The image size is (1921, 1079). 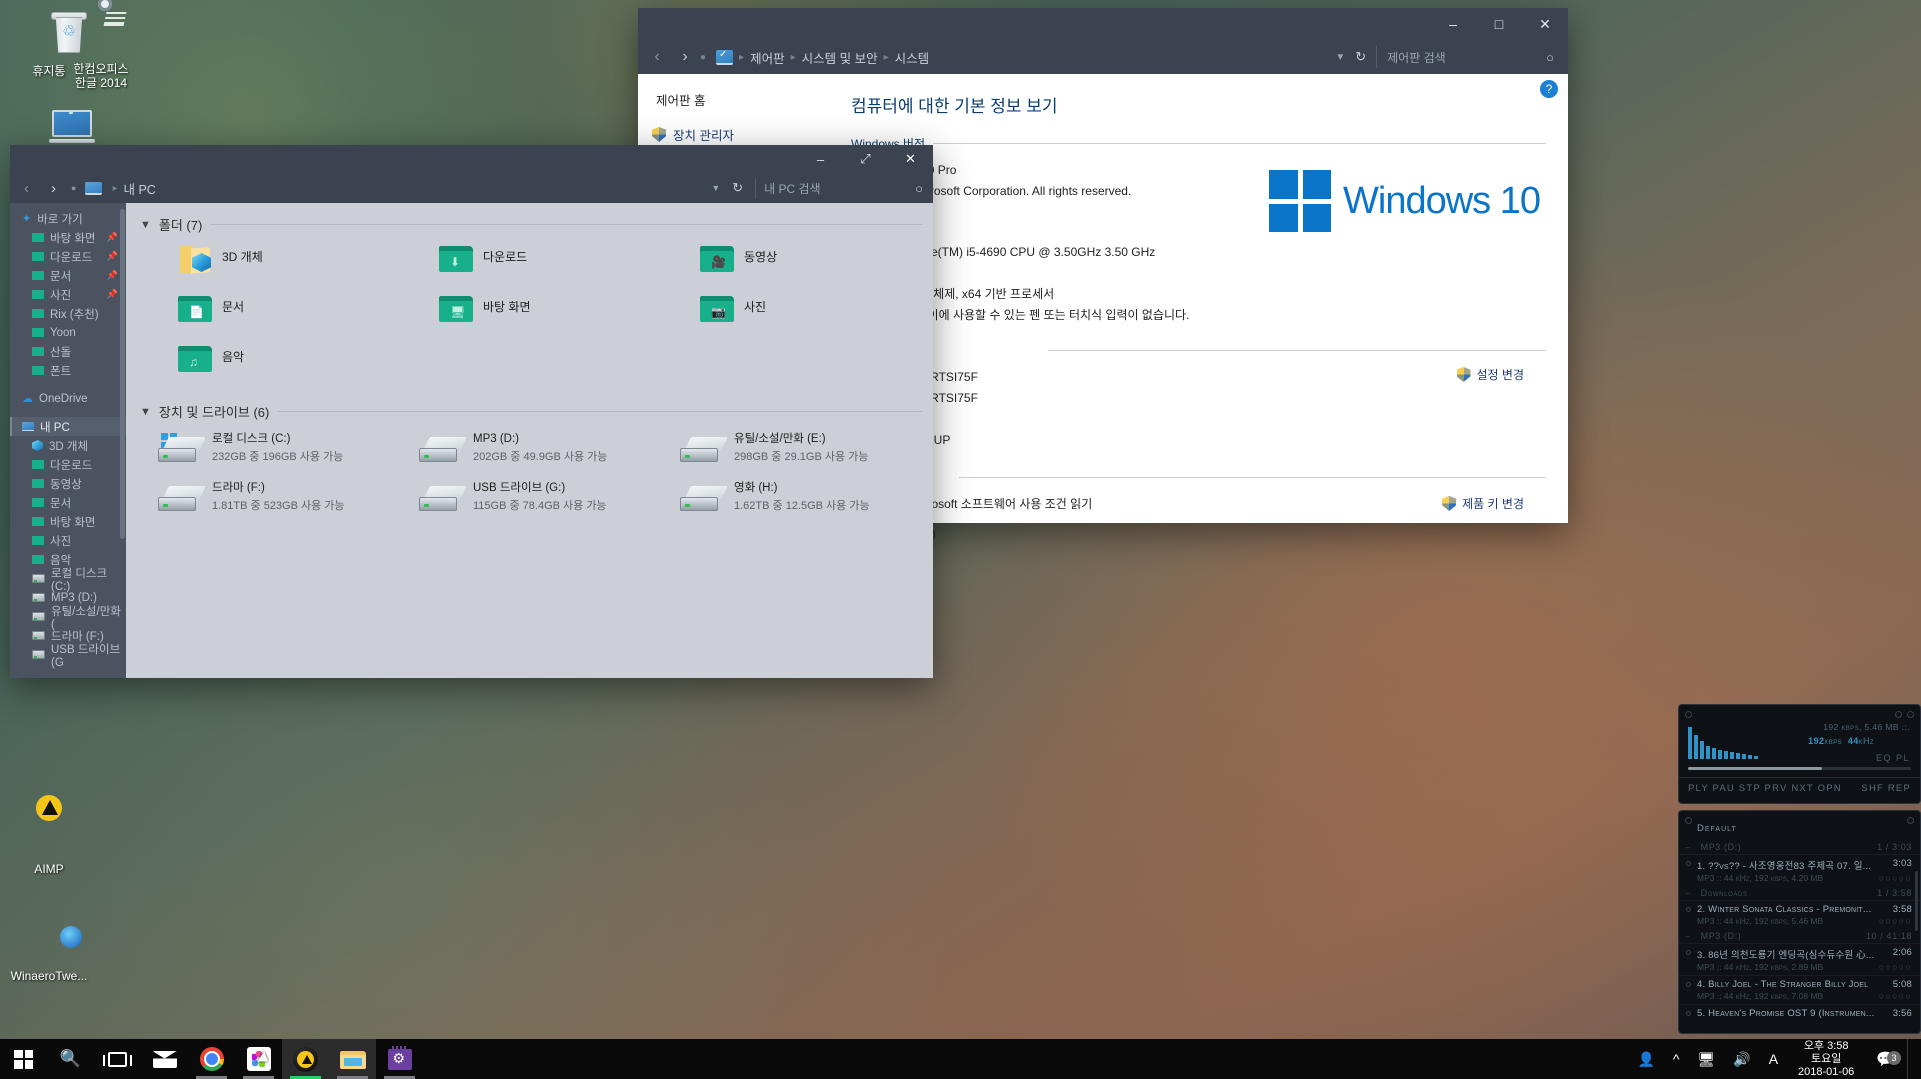 I want to click on tree-item-drive-c: 로컬 디스크 (C:), so click(x=68, y=580).